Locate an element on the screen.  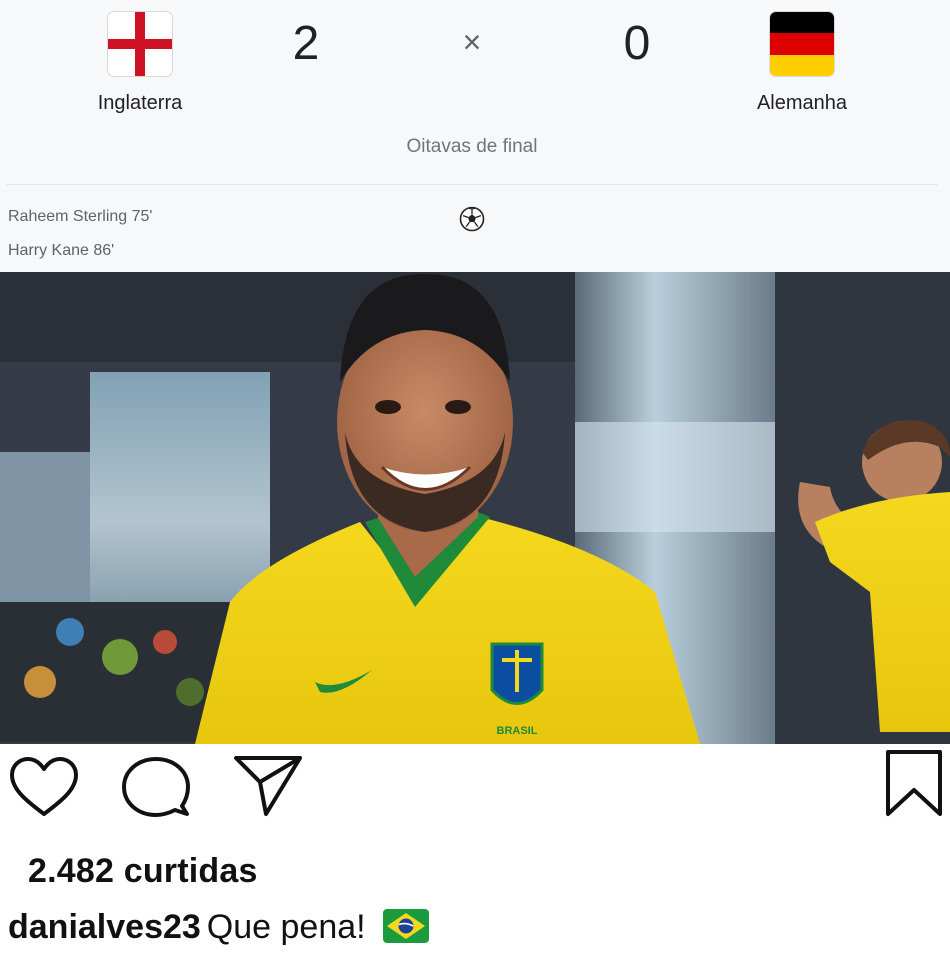
divider is located at coordinates (472, 184).